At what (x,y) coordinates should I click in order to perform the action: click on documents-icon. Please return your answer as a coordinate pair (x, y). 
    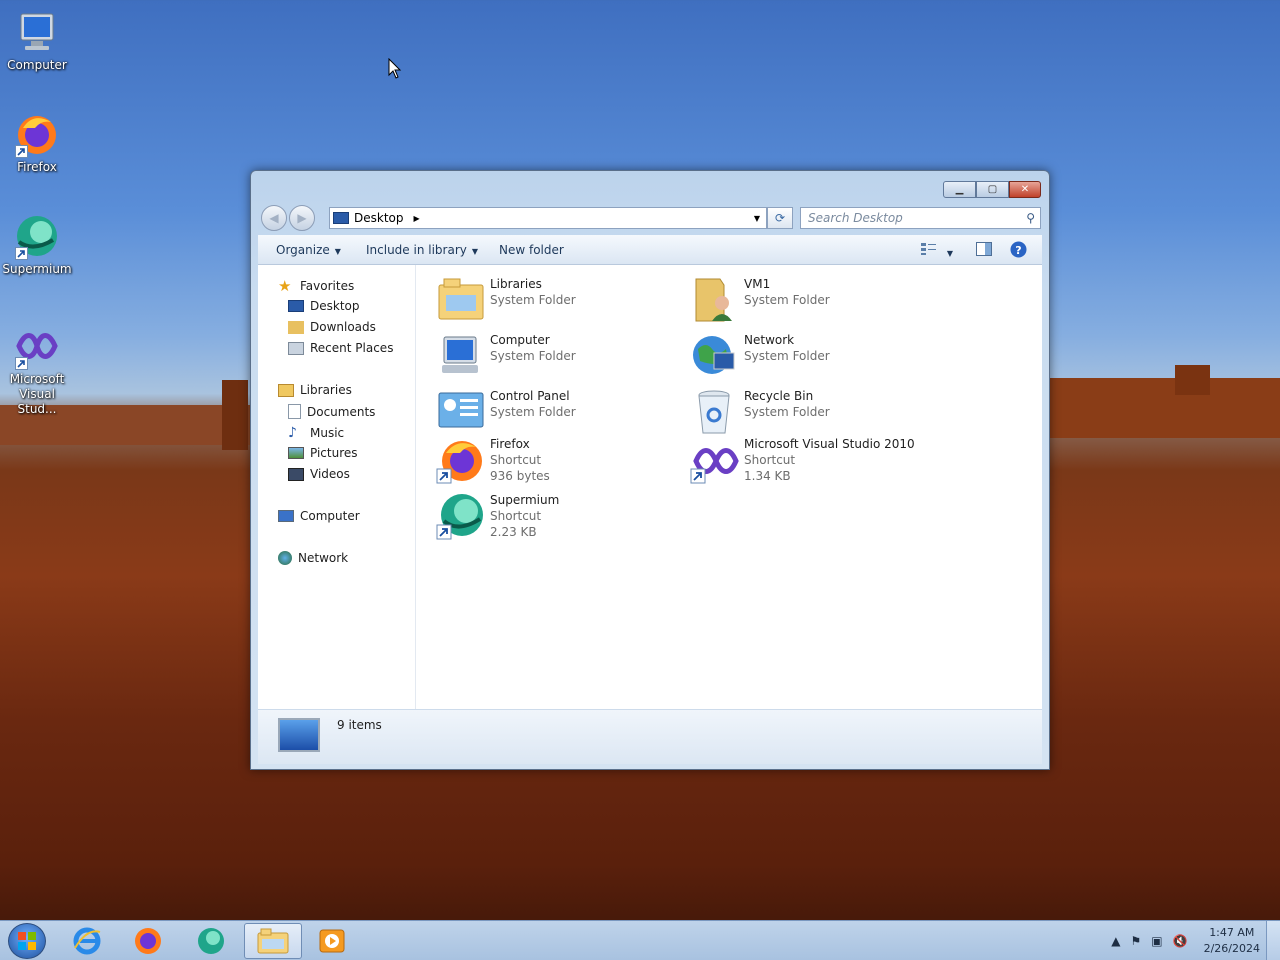
    Looking at the image, I should click on (294, 411).